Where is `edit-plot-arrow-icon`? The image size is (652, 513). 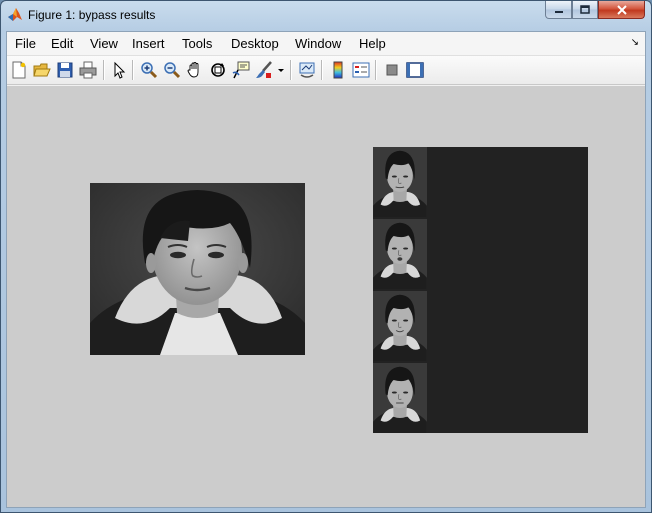 edit-plot-arrow-icon is located at coordinates (120, 70).